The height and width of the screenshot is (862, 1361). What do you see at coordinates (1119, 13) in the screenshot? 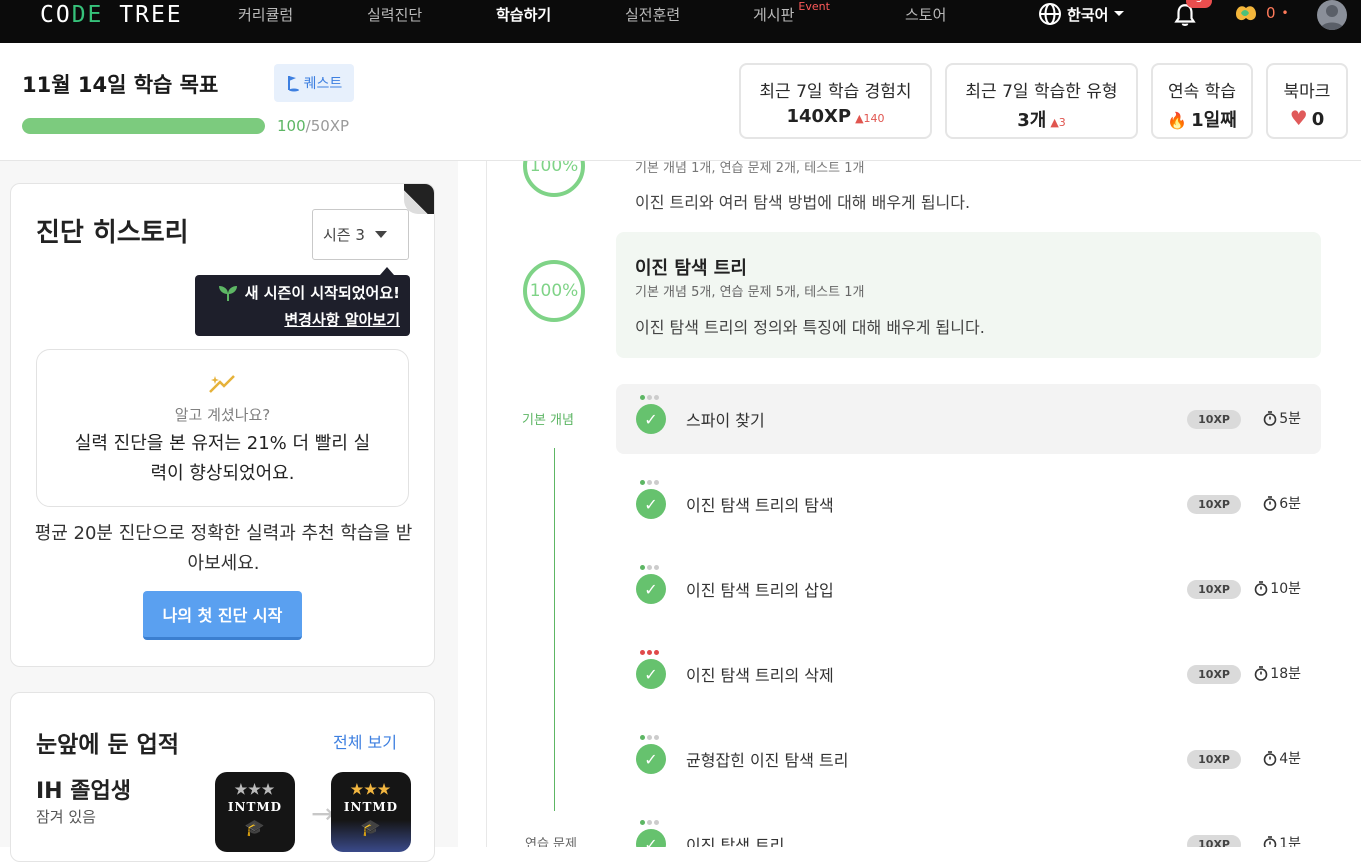
I see `caret-down-icon` at bounding box center [1119, 13].